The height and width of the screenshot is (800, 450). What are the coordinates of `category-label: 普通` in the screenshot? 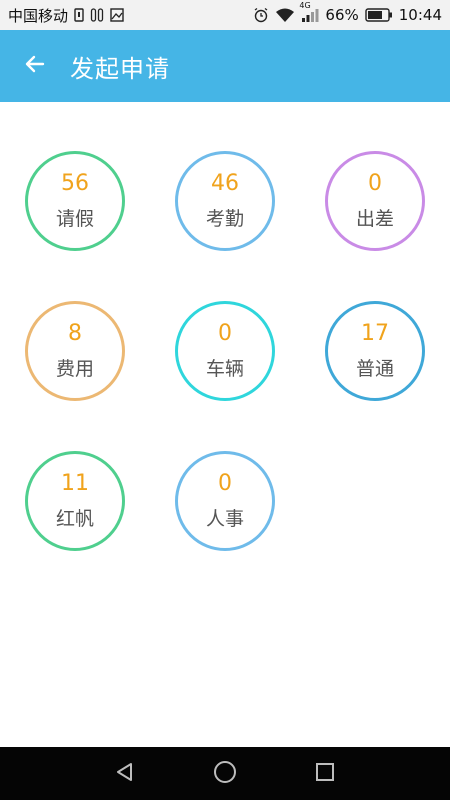 It's located at (374, 369).